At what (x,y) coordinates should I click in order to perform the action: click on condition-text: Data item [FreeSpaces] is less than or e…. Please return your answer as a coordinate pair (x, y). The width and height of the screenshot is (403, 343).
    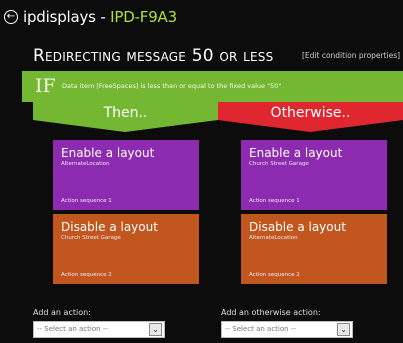
    Looking at the image, I should click on (172, 86).